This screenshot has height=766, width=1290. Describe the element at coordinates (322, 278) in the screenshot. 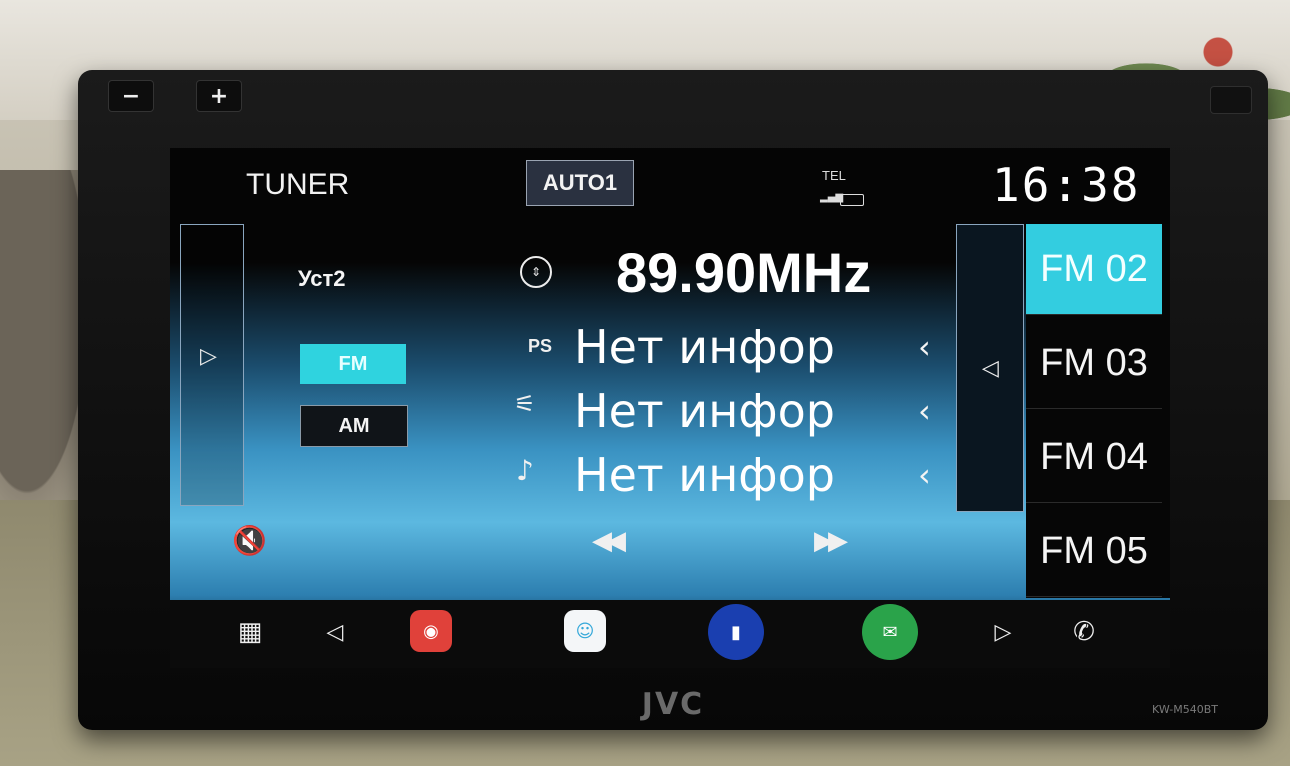

I see `preset-label: Уст2` at that location.